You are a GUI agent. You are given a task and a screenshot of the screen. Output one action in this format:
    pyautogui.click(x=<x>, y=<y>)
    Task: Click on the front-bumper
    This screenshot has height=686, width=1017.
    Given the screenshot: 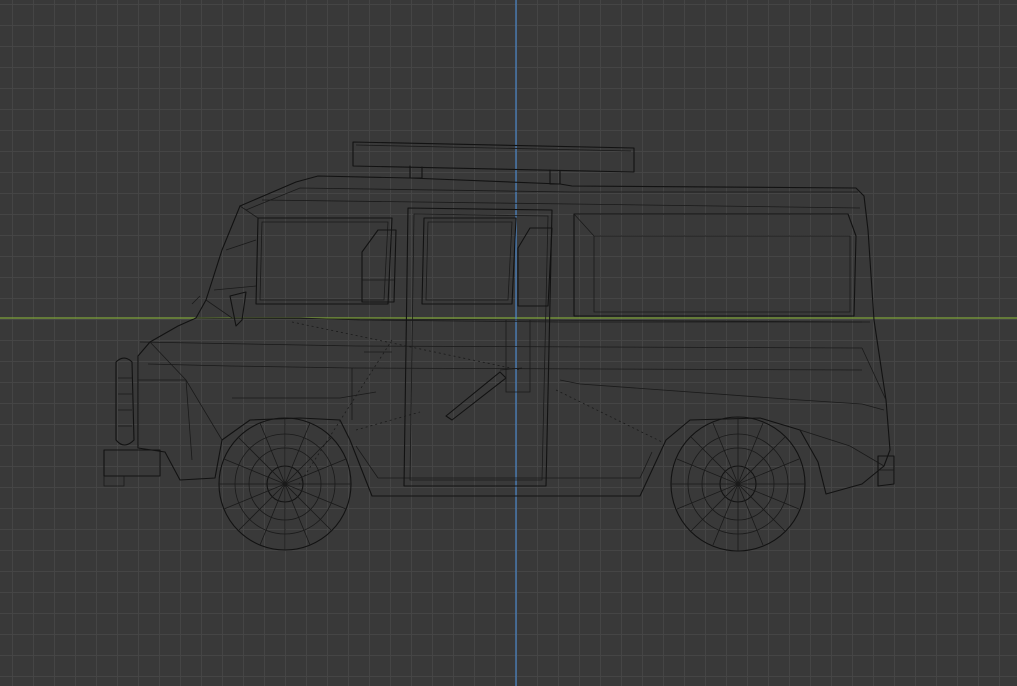 What is the action you would take?
    pyautogui.click(x=132, y=422)
    